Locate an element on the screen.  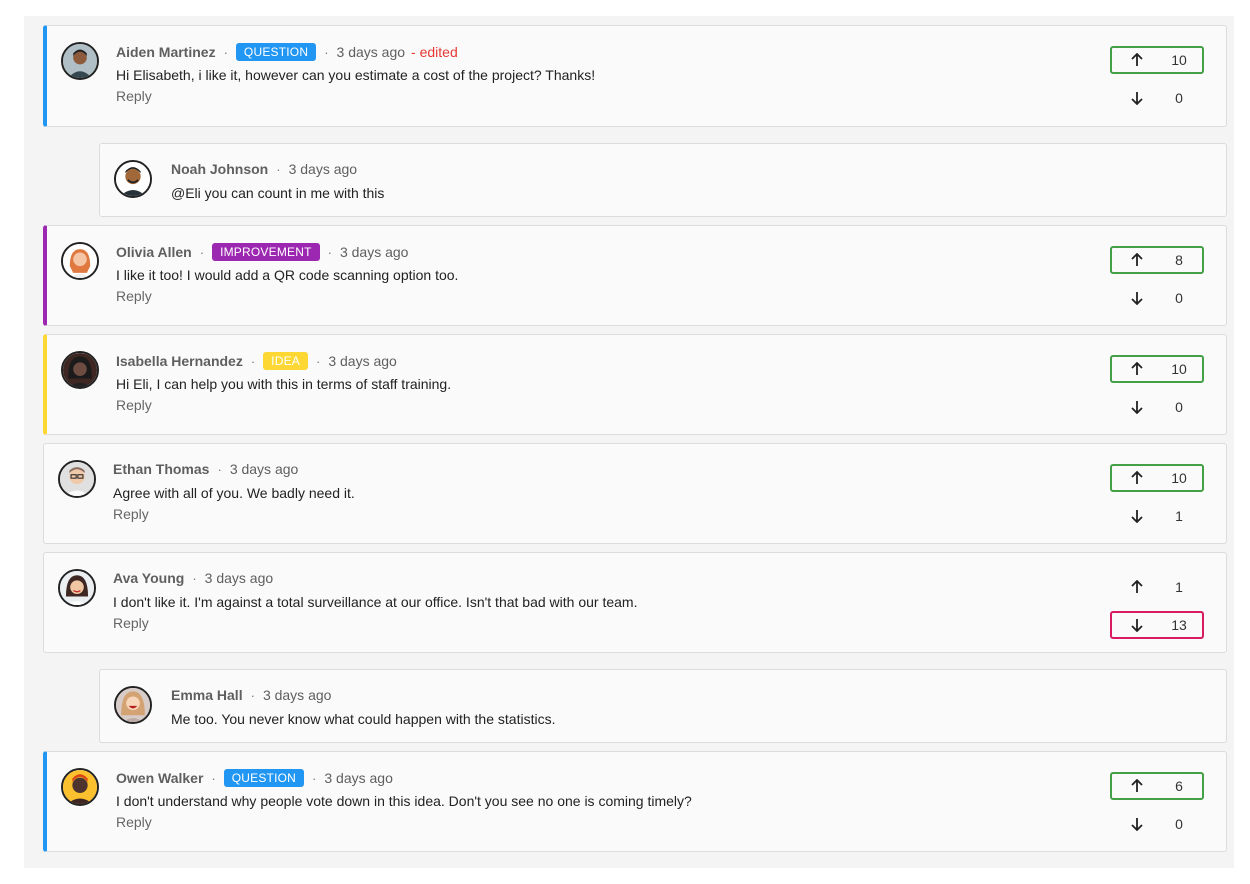
author-name: Isabella Hernandez is located at coordinates (179, 361).